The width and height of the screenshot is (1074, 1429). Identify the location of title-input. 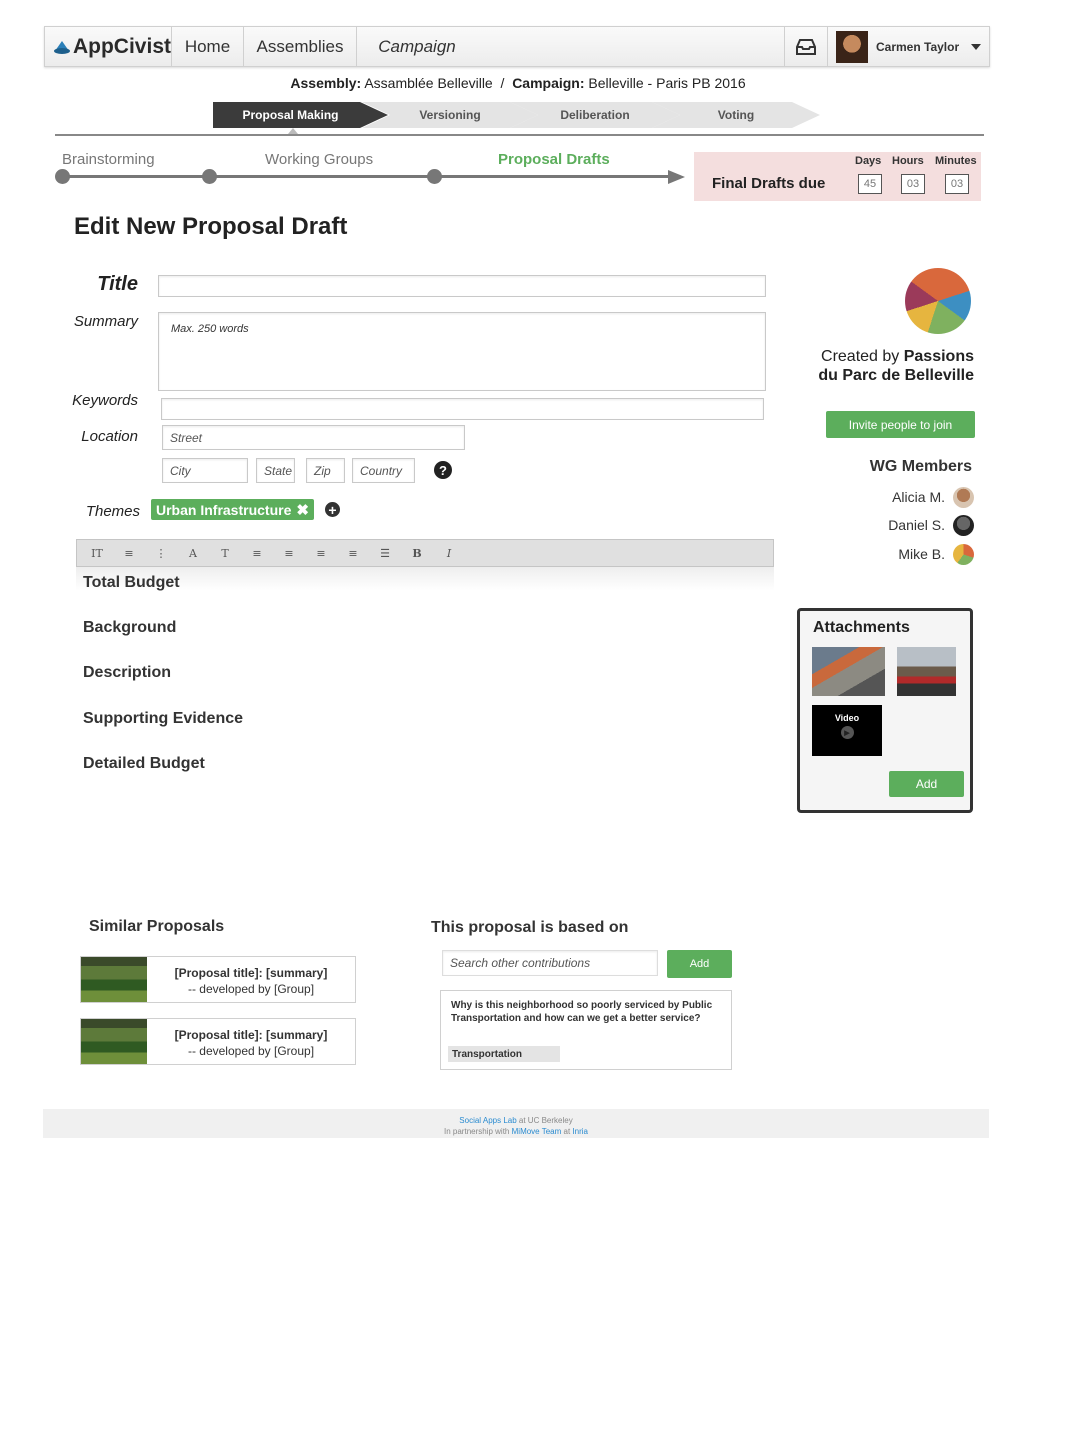
(462, 286).